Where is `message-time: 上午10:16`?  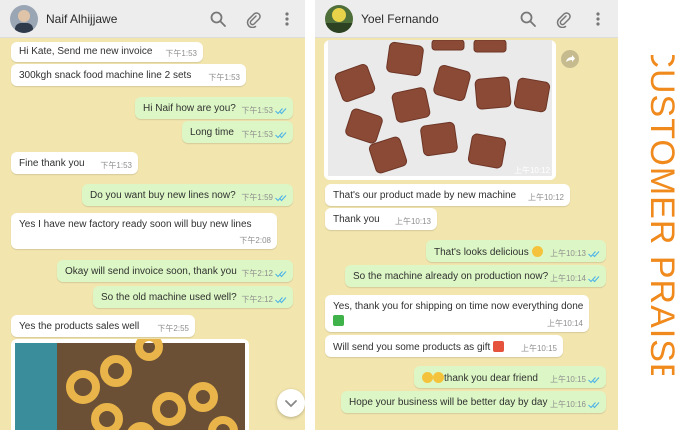 message-time: 上午10:16 is located at coordinates (575, 404).